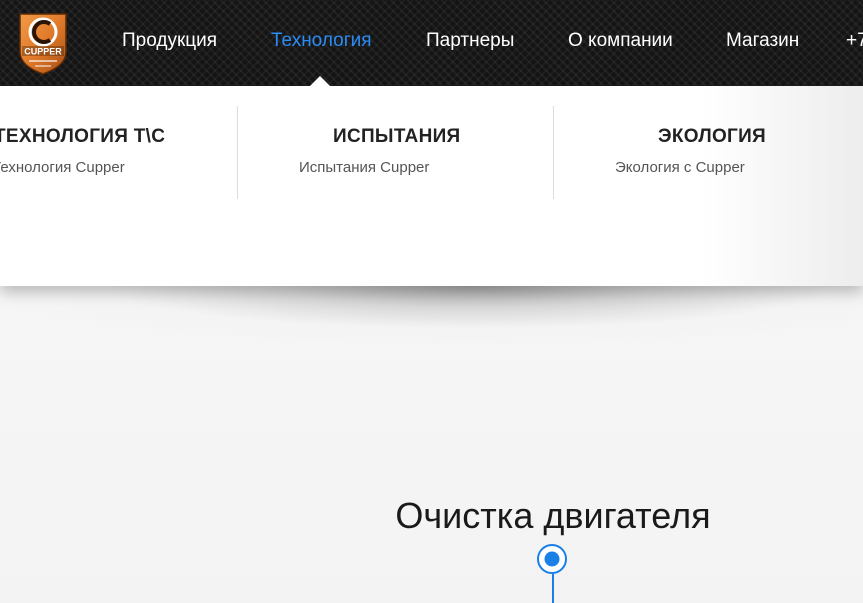 The width and height of the screenshot is (863, 603). What do you see at coordinates (320, 81) in the screenshot?
I see `dropdown-caret` at bounding box center [320, 81].